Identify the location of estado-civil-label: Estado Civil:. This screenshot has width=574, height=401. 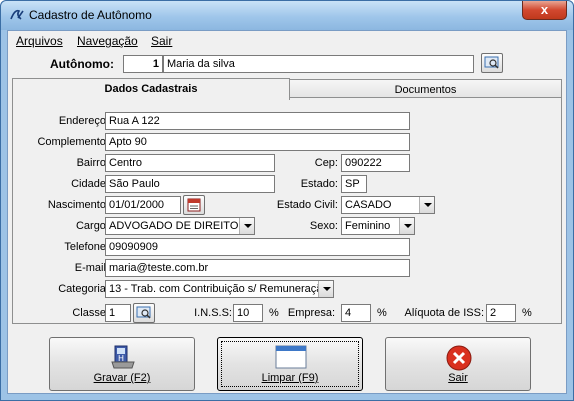
(307, 205).